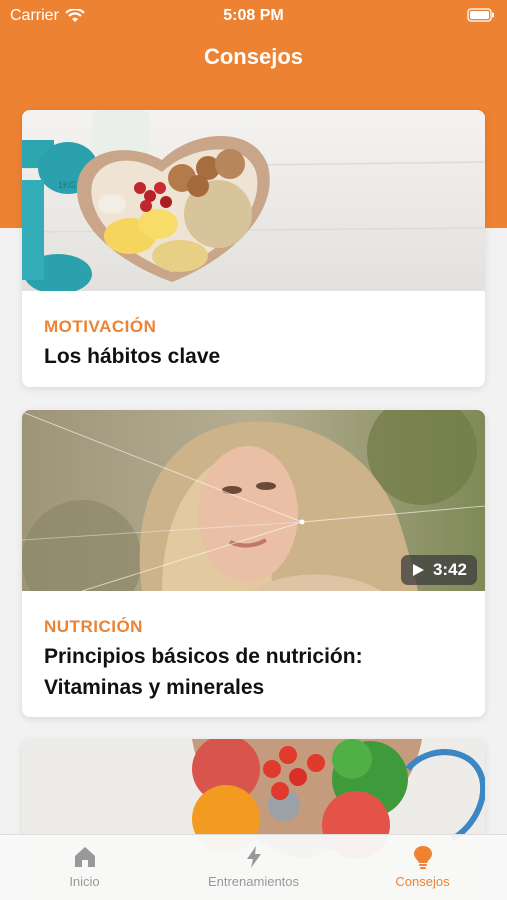 The height and width of the screenshot is (900, 507). I want to click on duration-label: 3:42, so click(449, 569).